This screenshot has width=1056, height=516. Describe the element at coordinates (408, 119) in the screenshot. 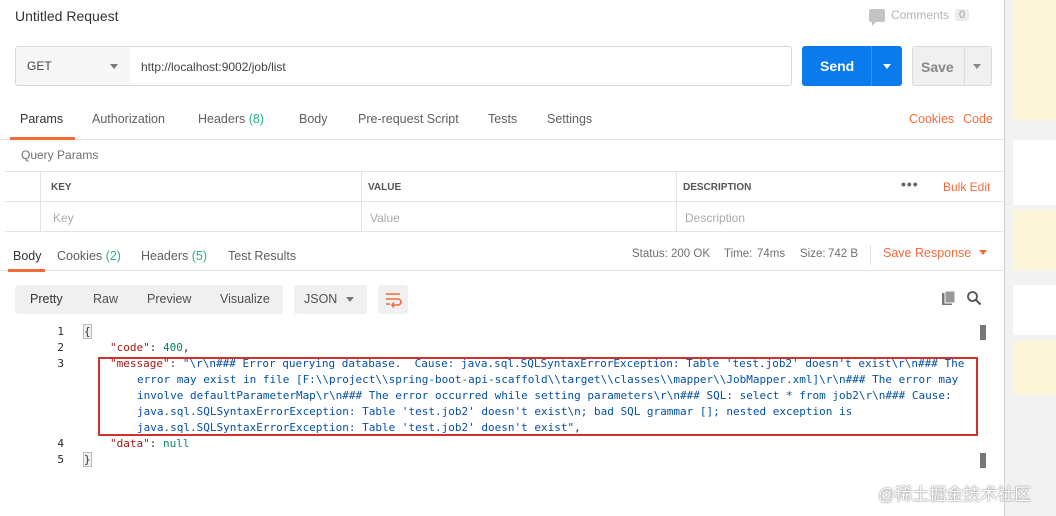

I see `tab-pre-request-script: Pre-request Script` at that location.